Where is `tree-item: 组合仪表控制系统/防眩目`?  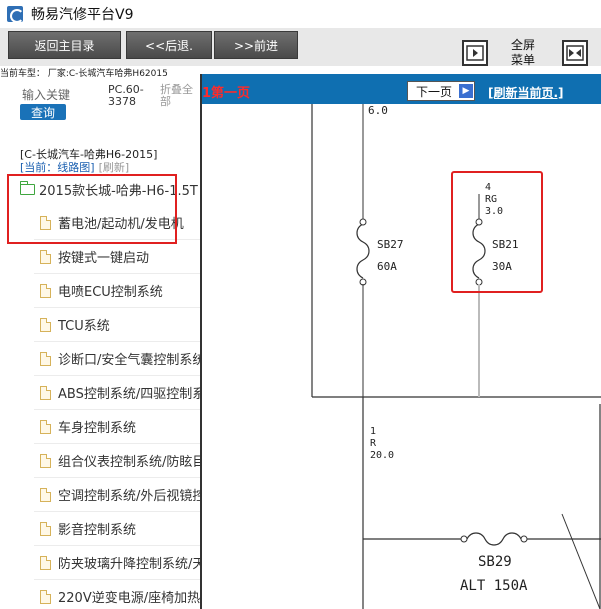 tree-item: 组合仪表控制系统/防眩目 is located at coordinates (117, 461).